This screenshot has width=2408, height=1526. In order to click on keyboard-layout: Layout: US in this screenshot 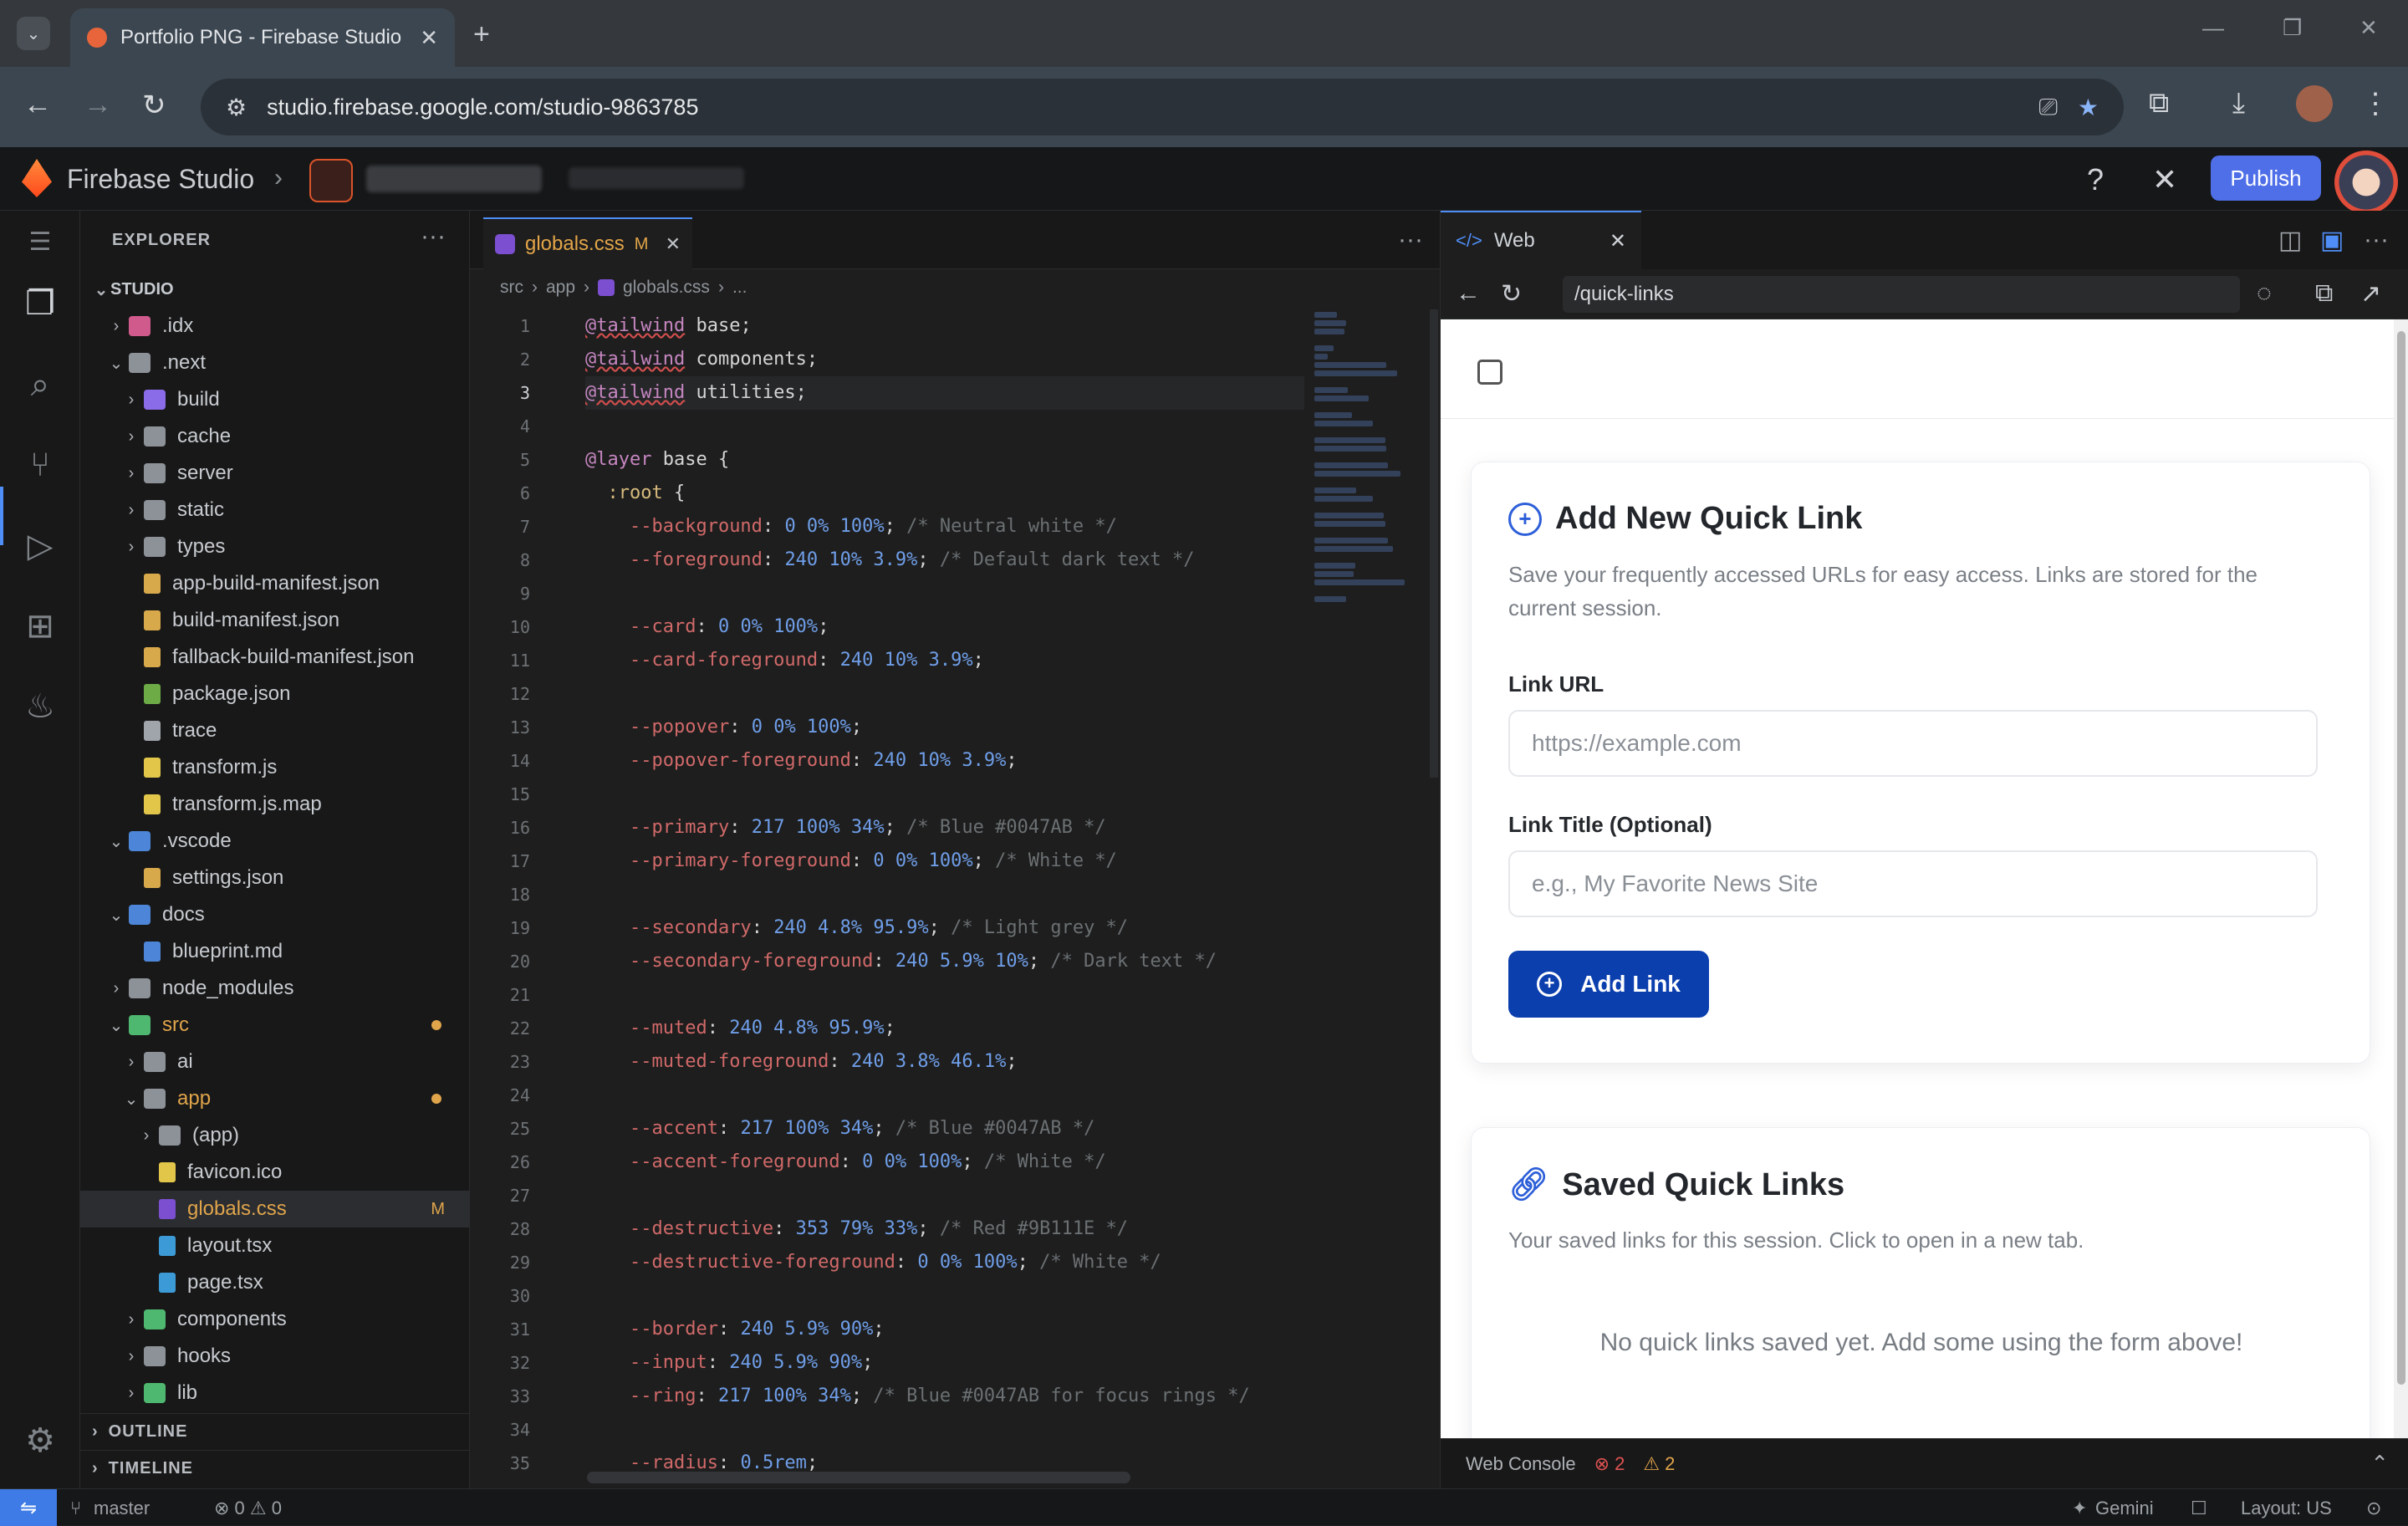, I will do `click(2287, 1508)`.